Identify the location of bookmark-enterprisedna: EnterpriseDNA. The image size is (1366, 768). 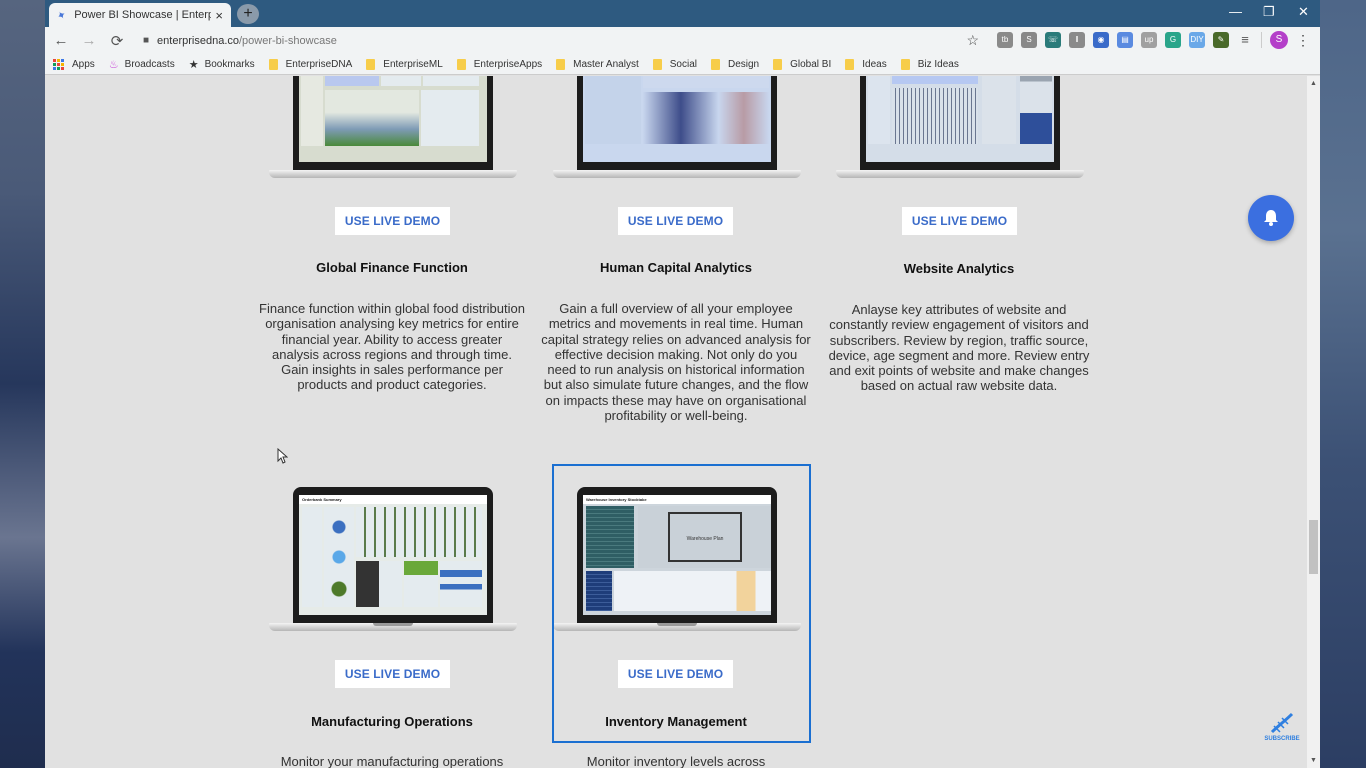
(310, 64).